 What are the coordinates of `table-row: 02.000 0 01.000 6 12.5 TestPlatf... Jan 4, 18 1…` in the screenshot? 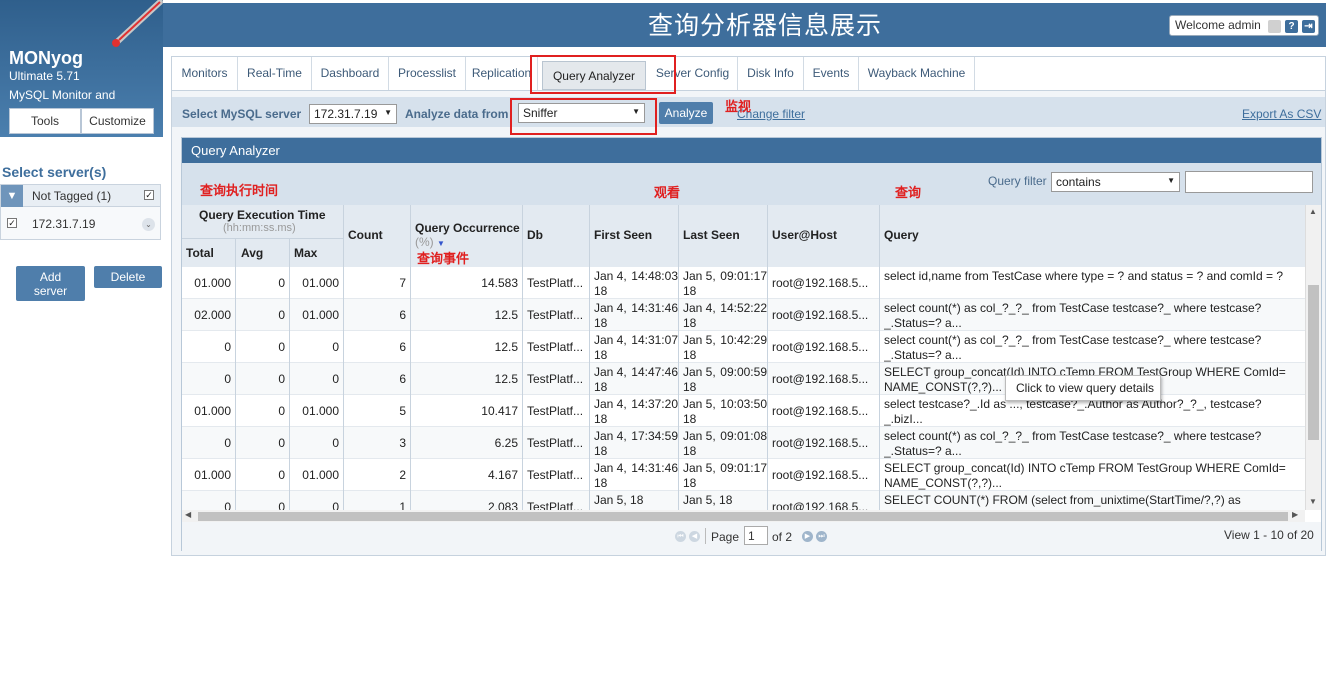 It's located at (743, 315).